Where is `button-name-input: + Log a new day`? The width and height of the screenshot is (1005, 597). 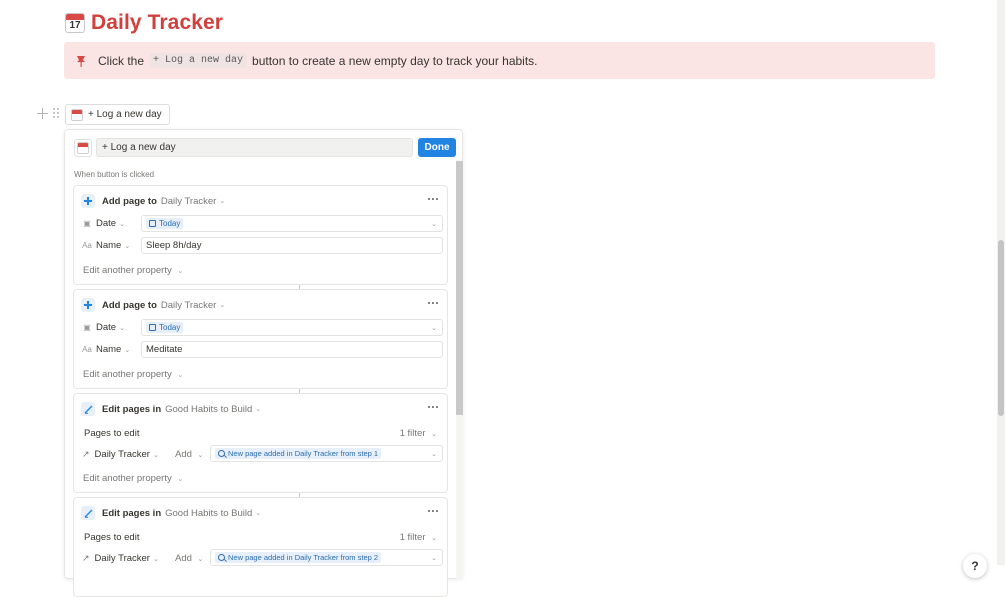 button-name-input: + Log a new day is located at coordinates (254, 147).